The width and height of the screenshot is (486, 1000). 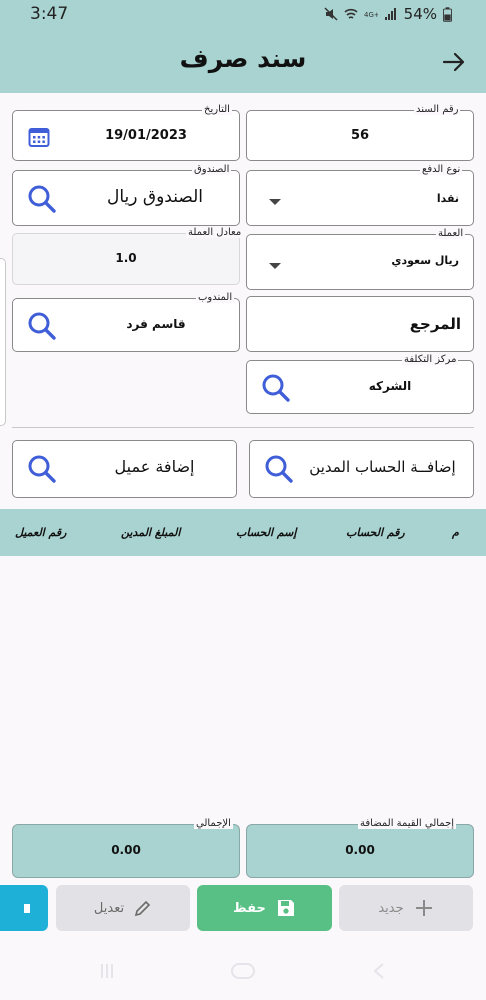 I want to click on new-button: جديد, so click(x=406, y=908).